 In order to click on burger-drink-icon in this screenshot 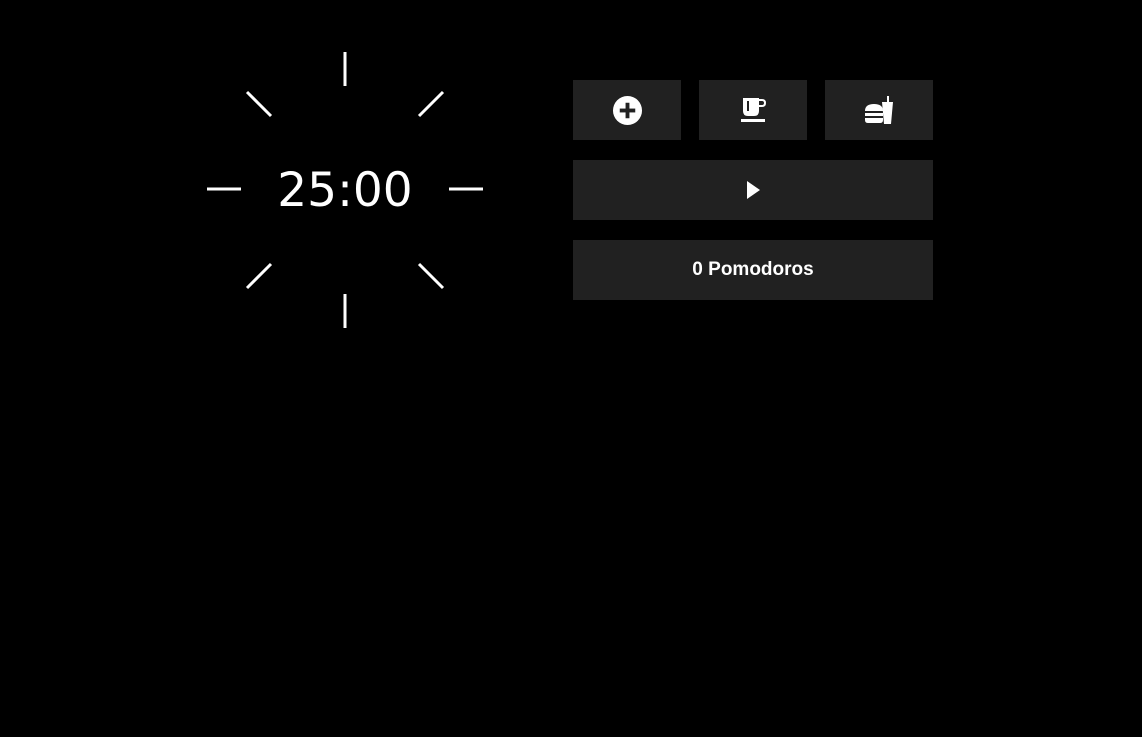, I will do `click(879, 110)`.